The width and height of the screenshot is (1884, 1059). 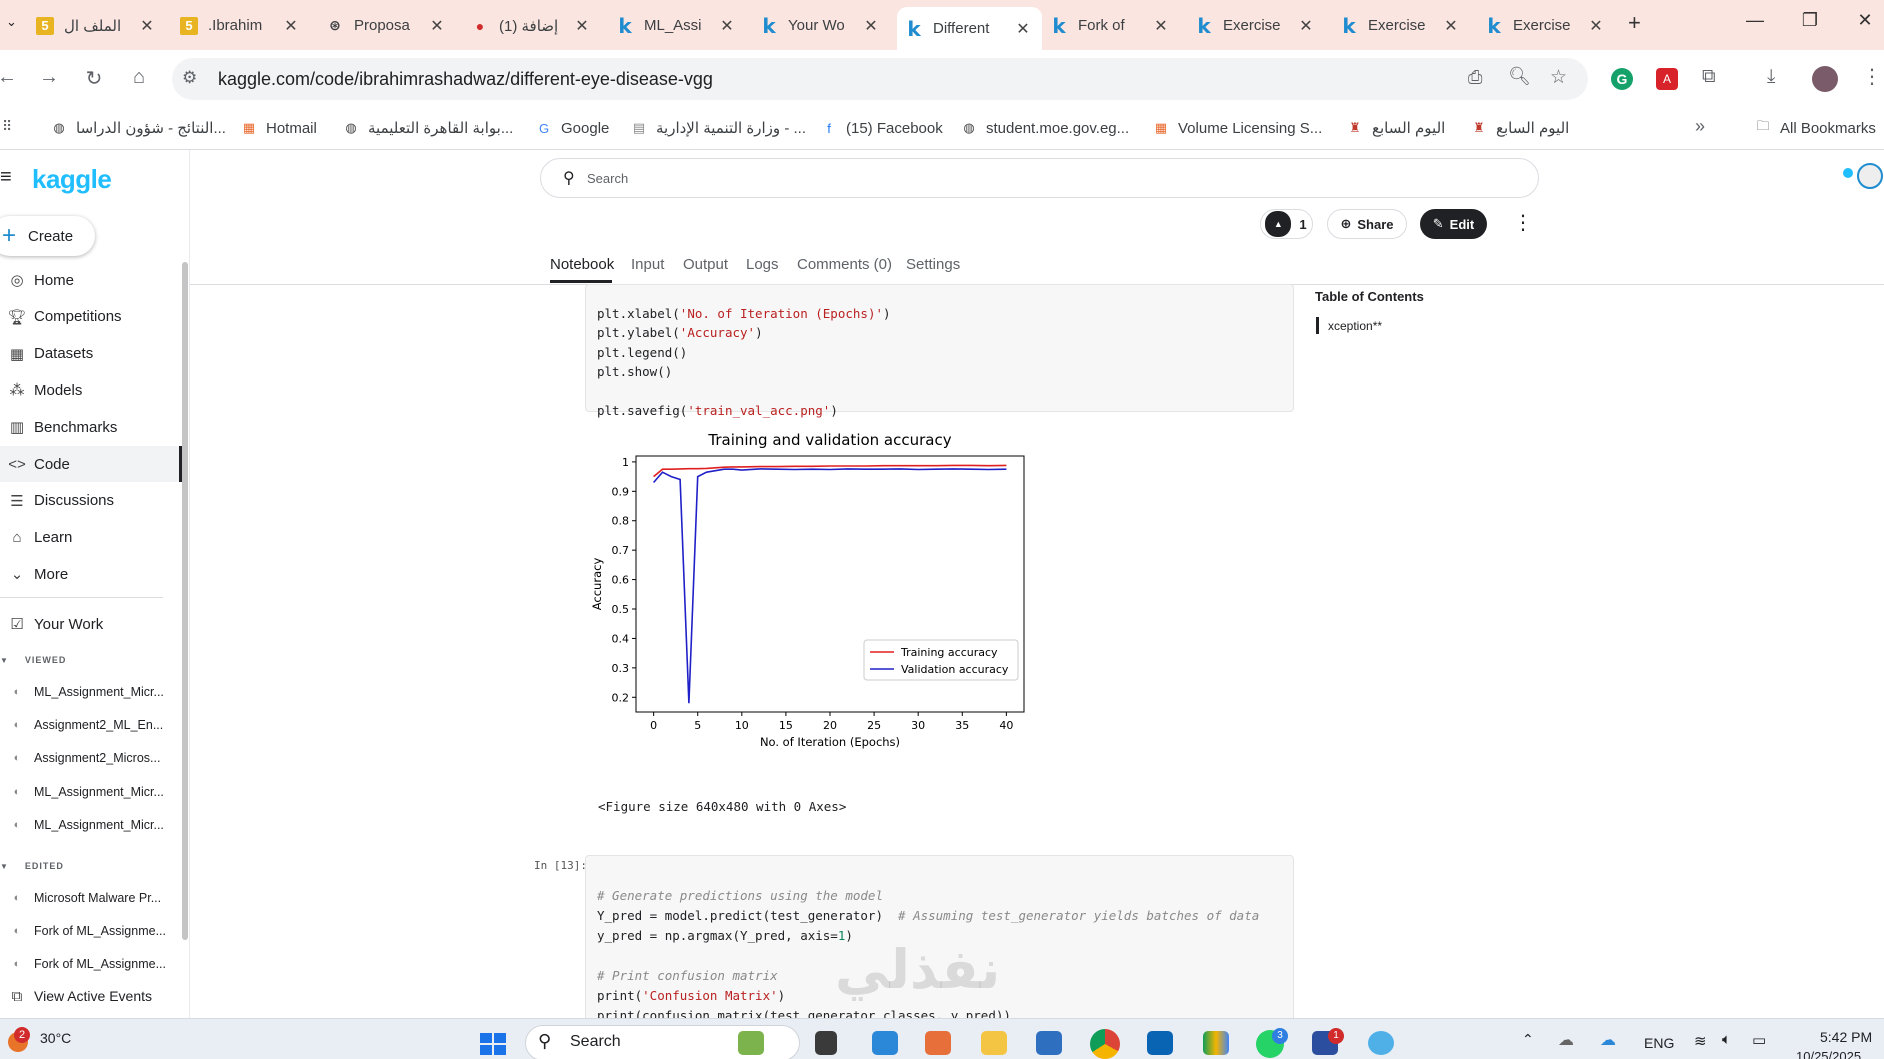 What do you see at coordinates (189, 78) in the screenshot?
I see `site-info-icon: ⚙` at bounding box center [189, 78].